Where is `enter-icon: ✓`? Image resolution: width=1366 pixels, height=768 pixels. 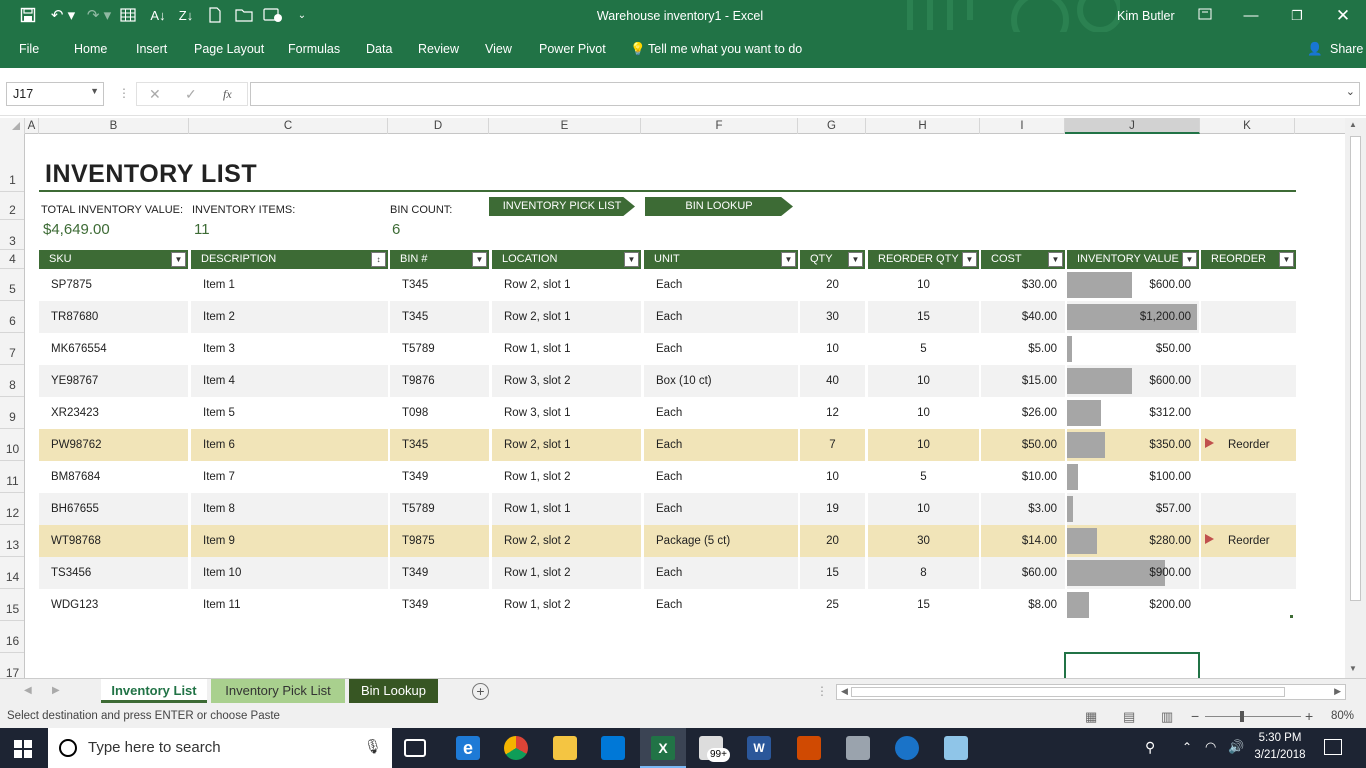
enter-icon: ✓ is located at coordinates (191, 94).